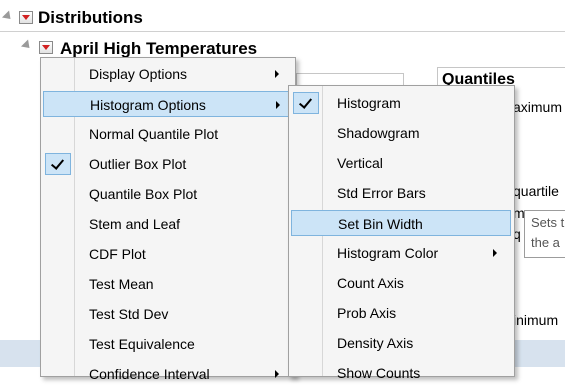 This screenshot has height=387, width=565. I want to click on quantile-row-minimum: inimum, so click(536, 320).